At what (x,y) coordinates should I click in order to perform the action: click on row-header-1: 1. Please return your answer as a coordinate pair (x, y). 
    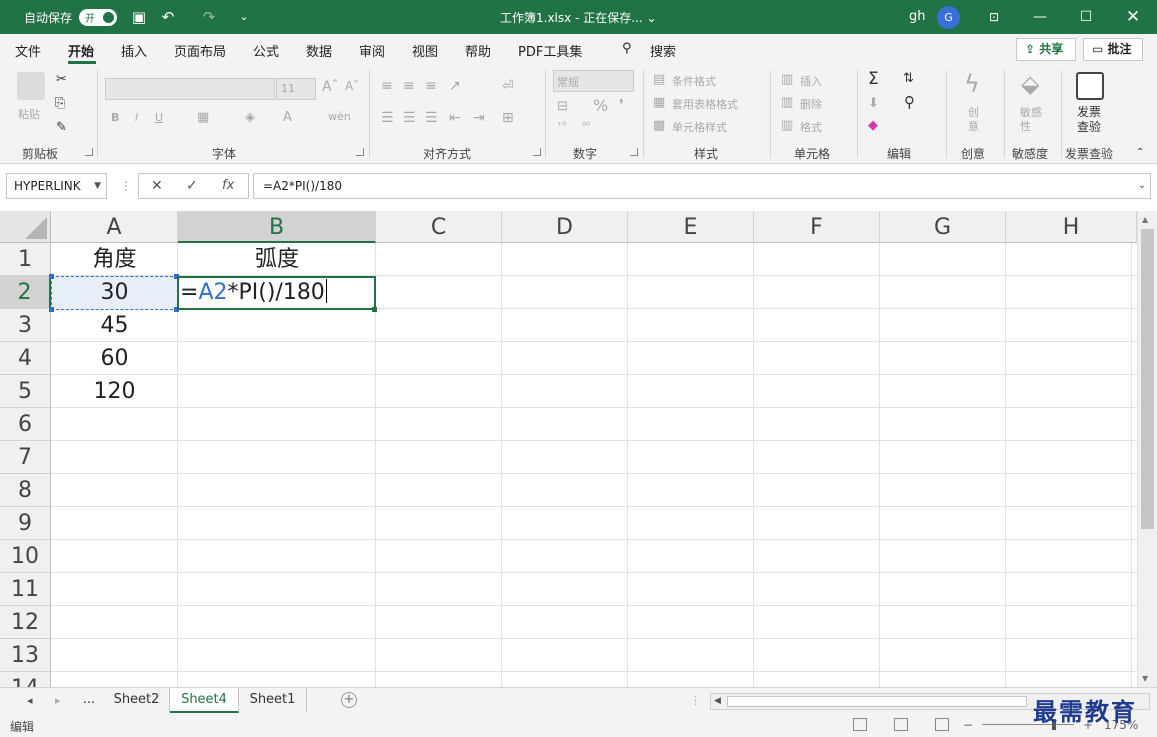
    Looking at the image, I should click on (25, 259).